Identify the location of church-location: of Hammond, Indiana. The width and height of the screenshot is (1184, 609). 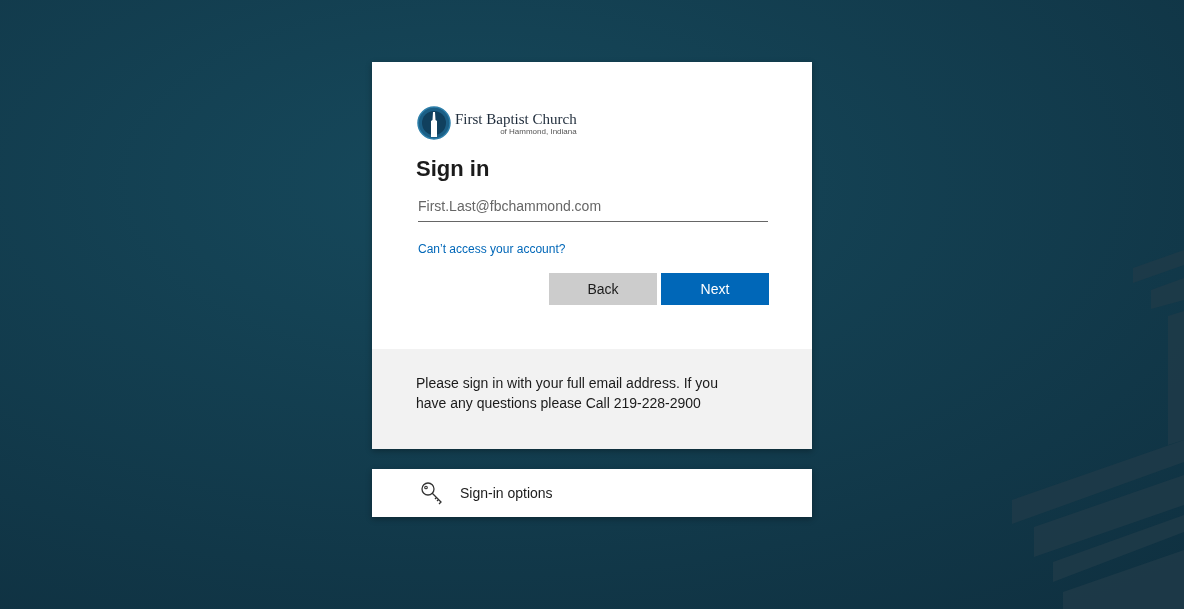
(538, 131).